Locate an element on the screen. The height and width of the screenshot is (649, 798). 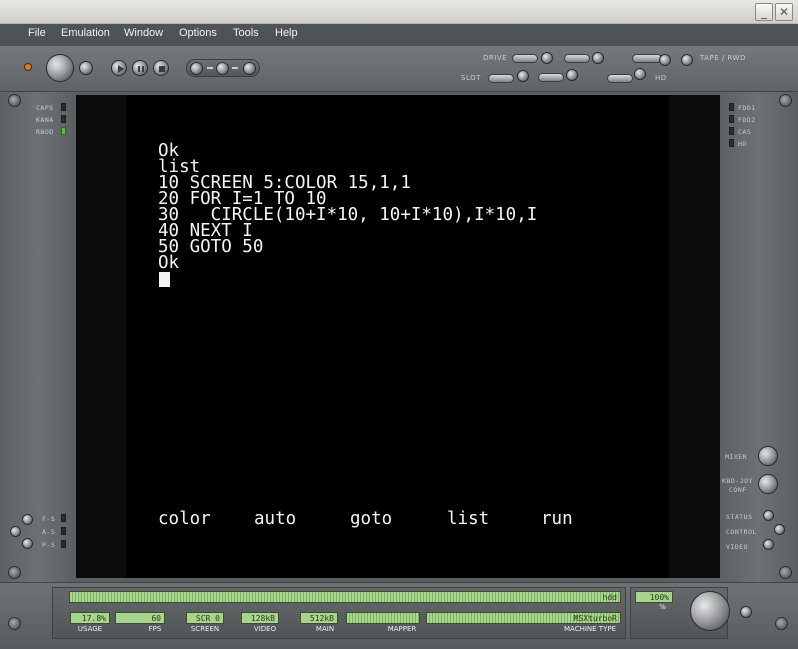
edit-icon is located at coordinates (222, 68).